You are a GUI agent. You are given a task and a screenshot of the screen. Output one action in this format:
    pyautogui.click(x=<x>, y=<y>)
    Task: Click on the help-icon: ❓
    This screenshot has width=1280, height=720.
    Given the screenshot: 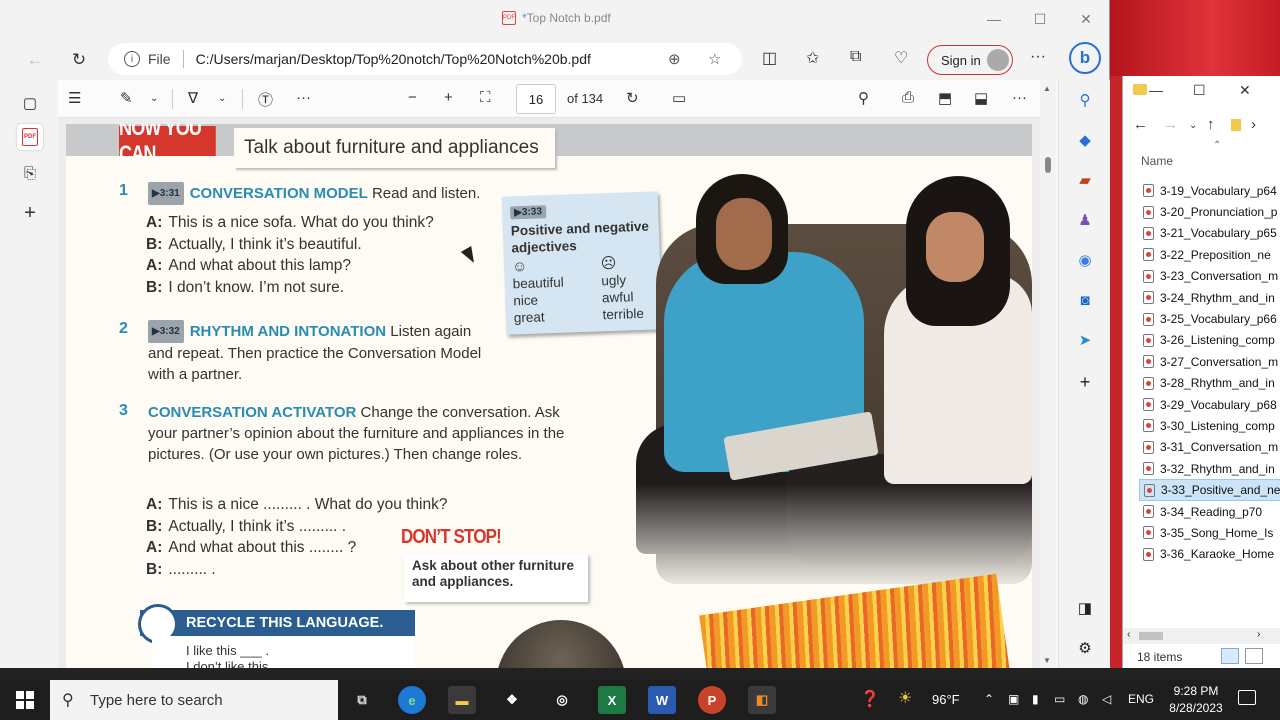 What is the action you would take?
    pyautogui.click(x=870, y=699)
    